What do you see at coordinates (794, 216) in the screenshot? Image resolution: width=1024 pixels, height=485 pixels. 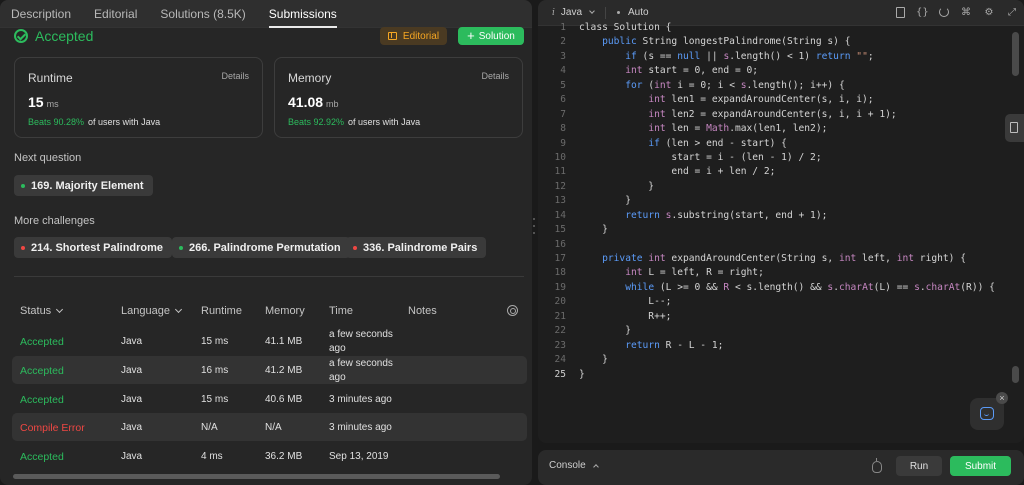 I see `code-line: return s.substring(start, end + 1);` at bounding box center [794, 216].